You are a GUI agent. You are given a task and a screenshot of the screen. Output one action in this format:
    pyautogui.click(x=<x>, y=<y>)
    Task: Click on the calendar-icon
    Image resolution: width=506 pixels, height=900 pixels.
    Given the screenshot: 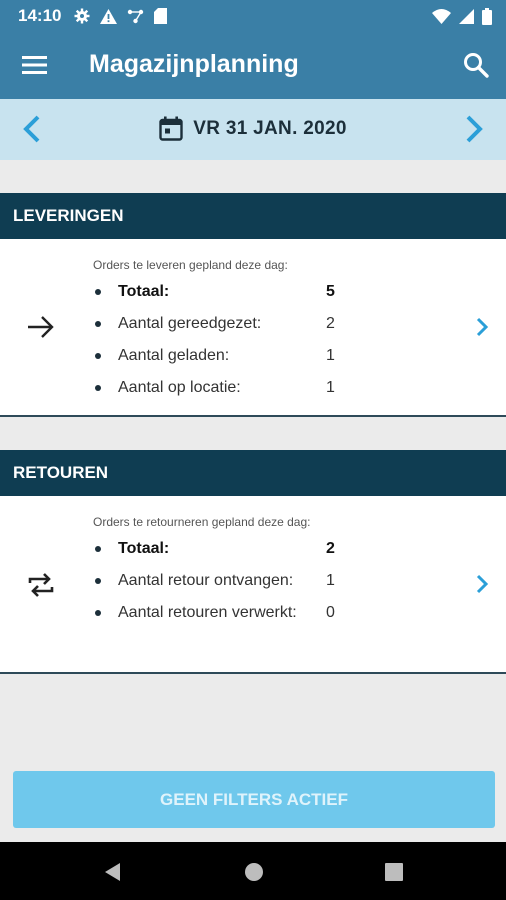 What is the action you would take?
    pyautogui.click(x=171, y=128)
    